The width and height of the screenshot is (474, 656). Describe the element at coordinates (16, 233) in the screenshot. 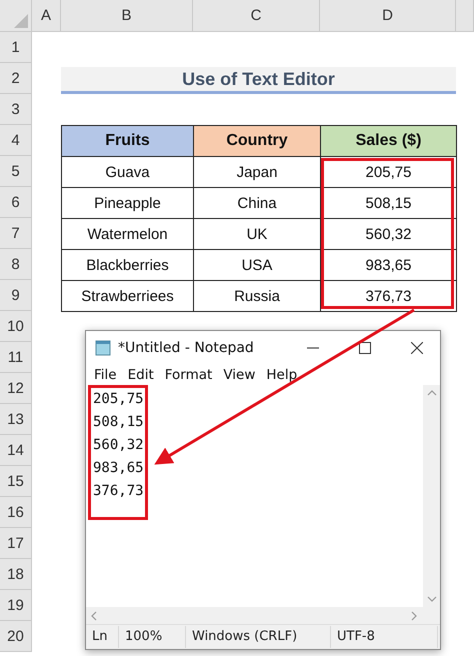

I see `row-header: 7` at that location.